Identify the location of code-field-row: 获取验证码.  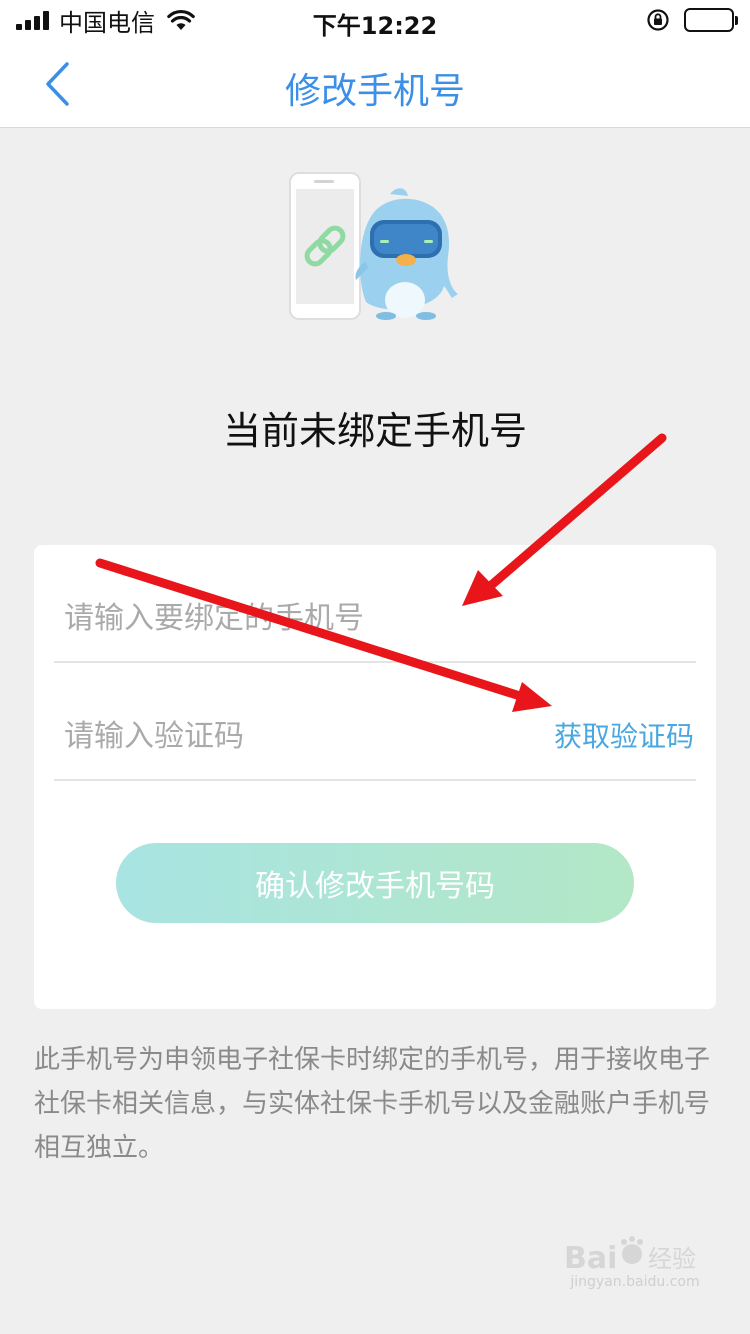
(375, 722).